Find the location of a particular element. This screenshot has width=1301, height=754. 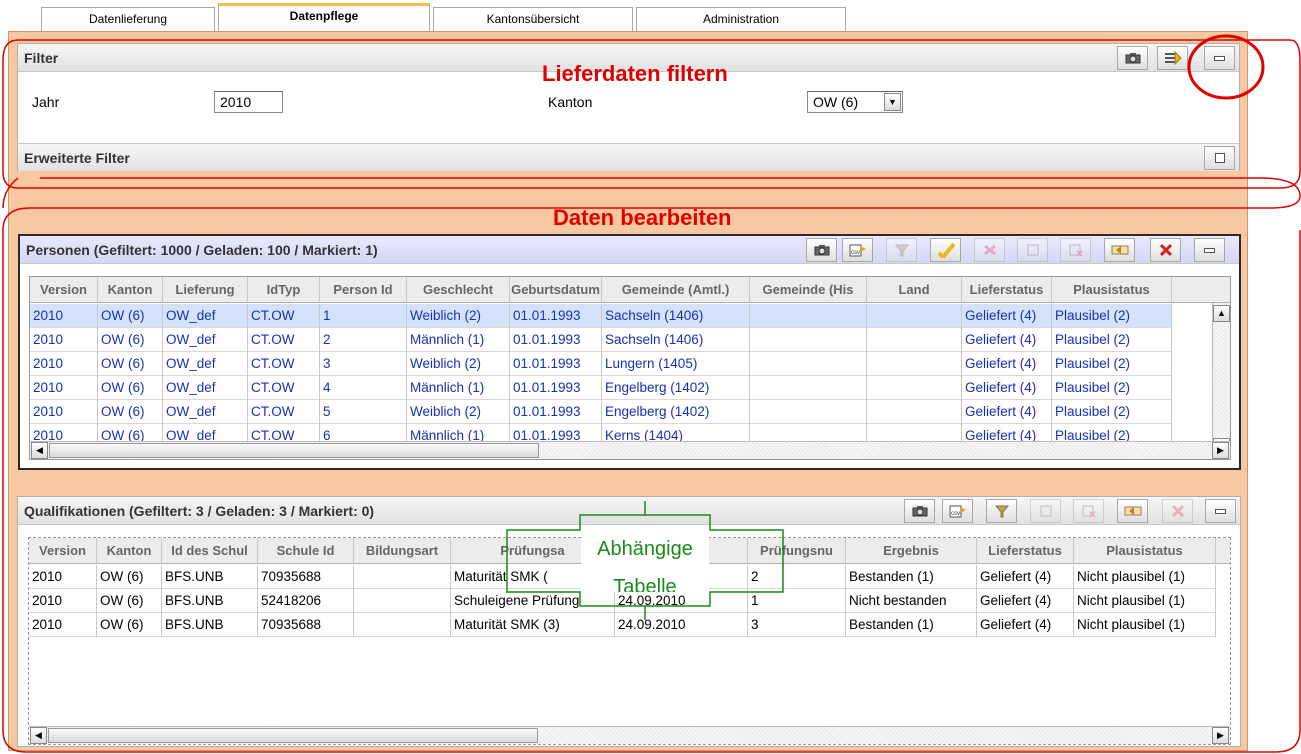

screenshot-button is located at coordinates (1132, 58).